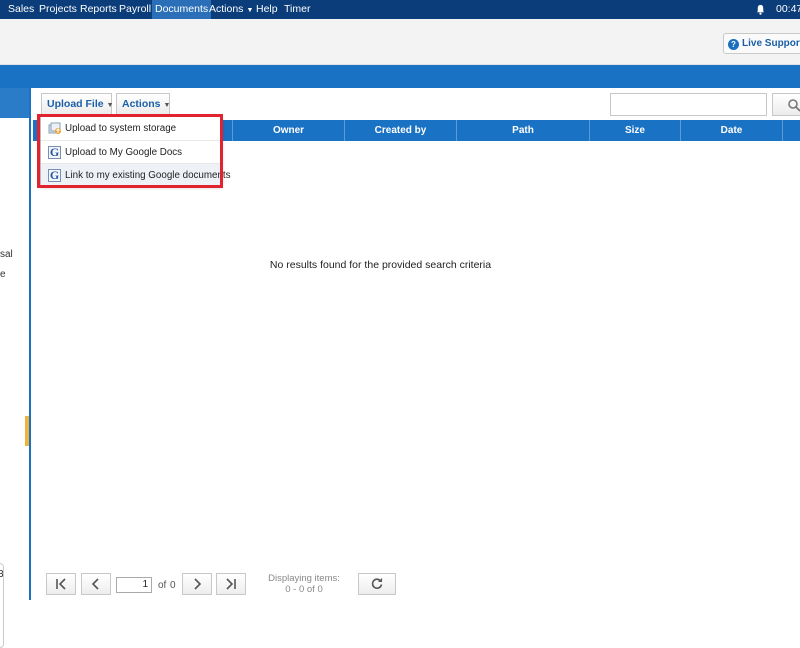  I want to click on upload-file-button: Upload File ▼, so click(77, 104).